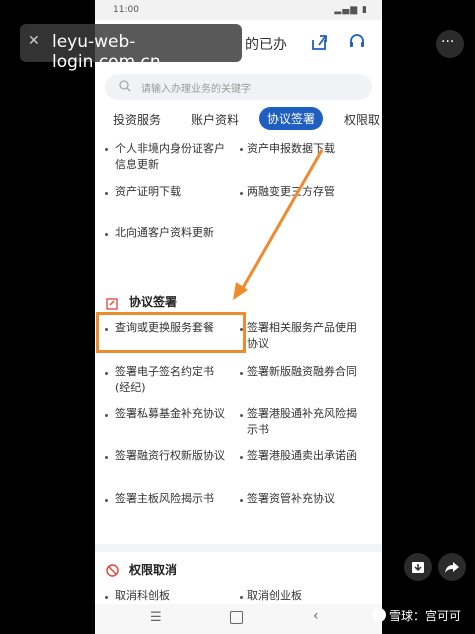 This screenshot has height=634, width=475. I want to click on annotation-arrow, so click(278, 224).